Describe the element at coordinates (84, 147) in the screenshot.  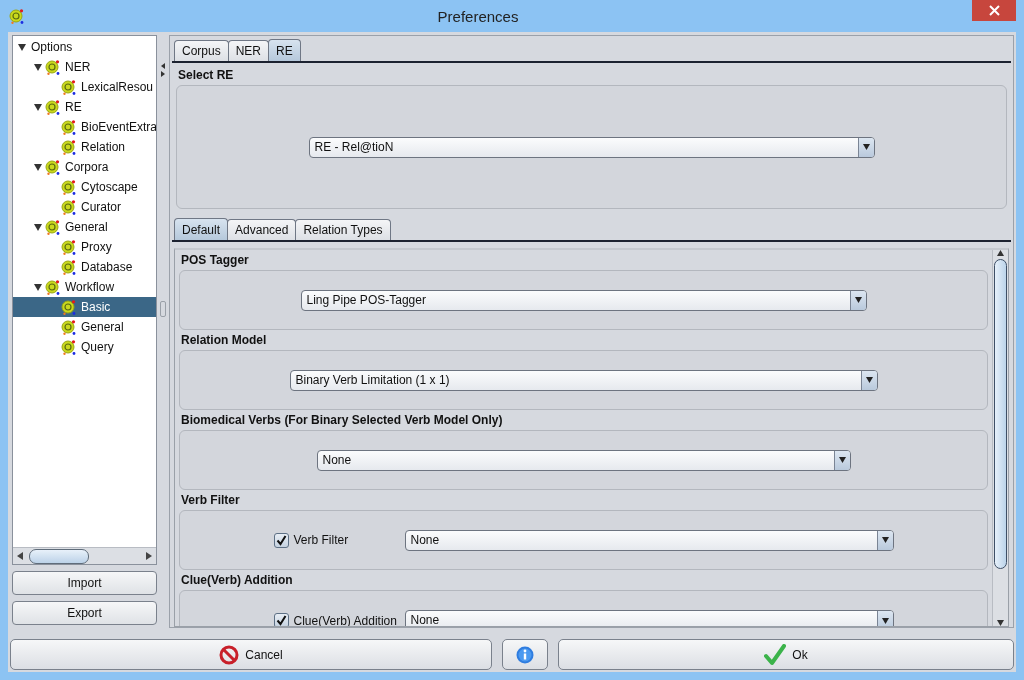
I see `tree-item: Relation` at that location.